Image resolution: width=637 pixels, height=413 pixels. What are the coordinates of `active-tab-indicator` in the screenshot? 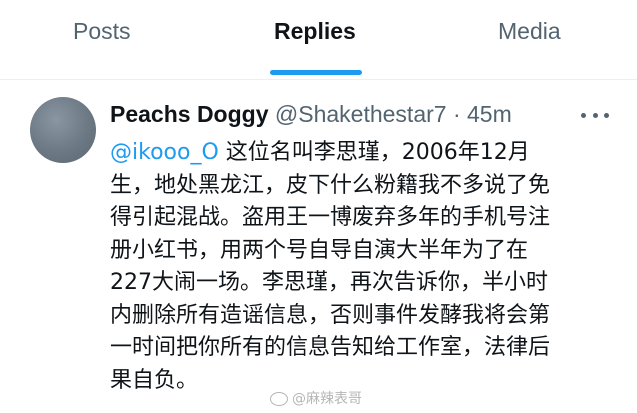 It's located at (316, 72).